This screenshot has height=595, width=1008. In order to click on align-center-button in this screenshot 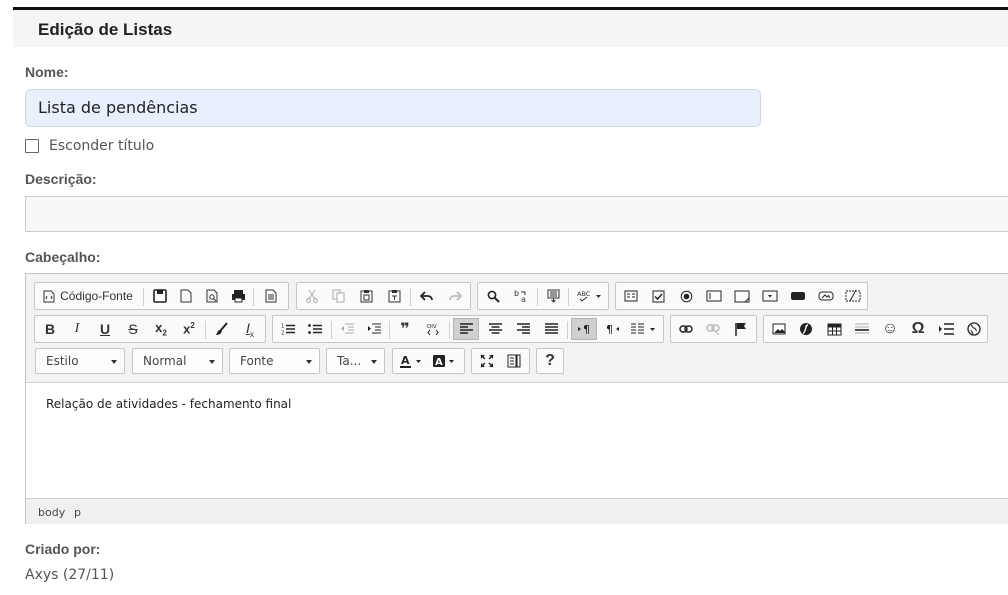, I will do `click(495, 329)`.